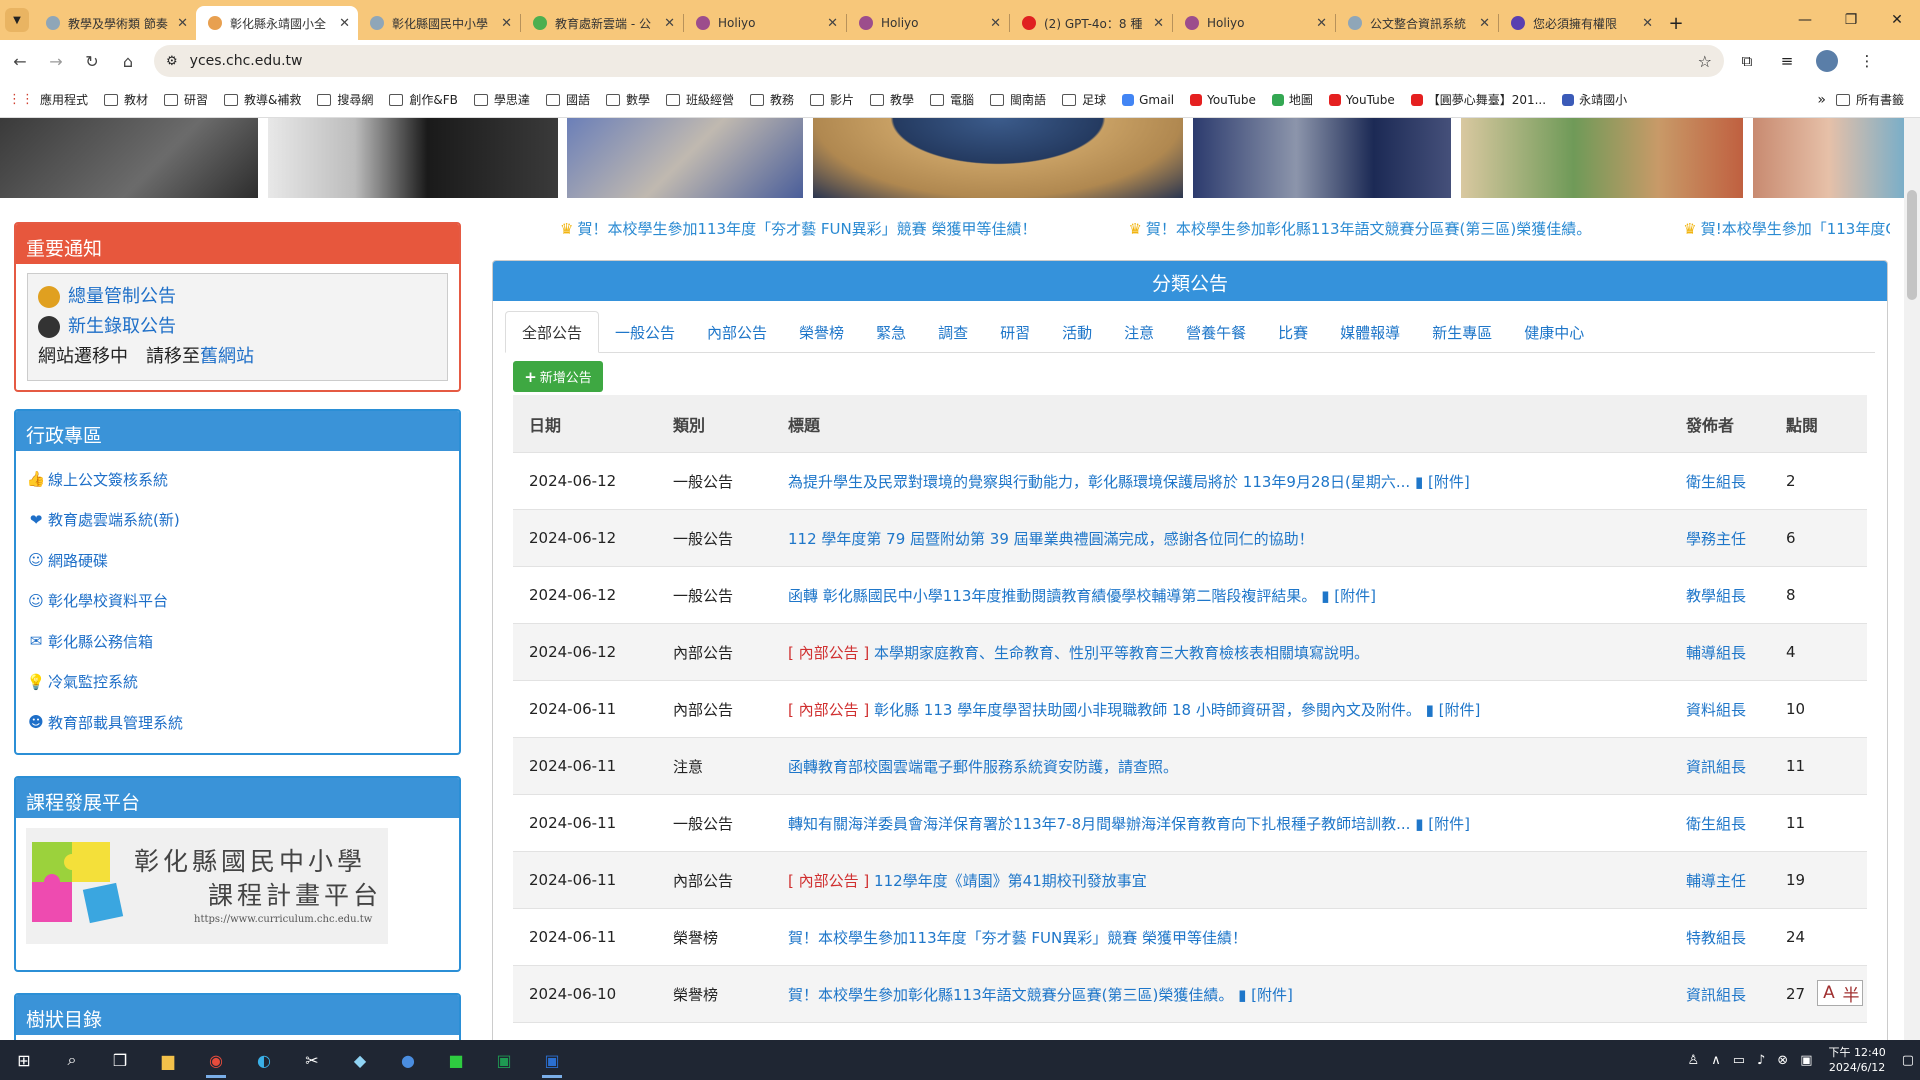  I want to click on bookmark-item: 永靖國小, so click(1594, 99).